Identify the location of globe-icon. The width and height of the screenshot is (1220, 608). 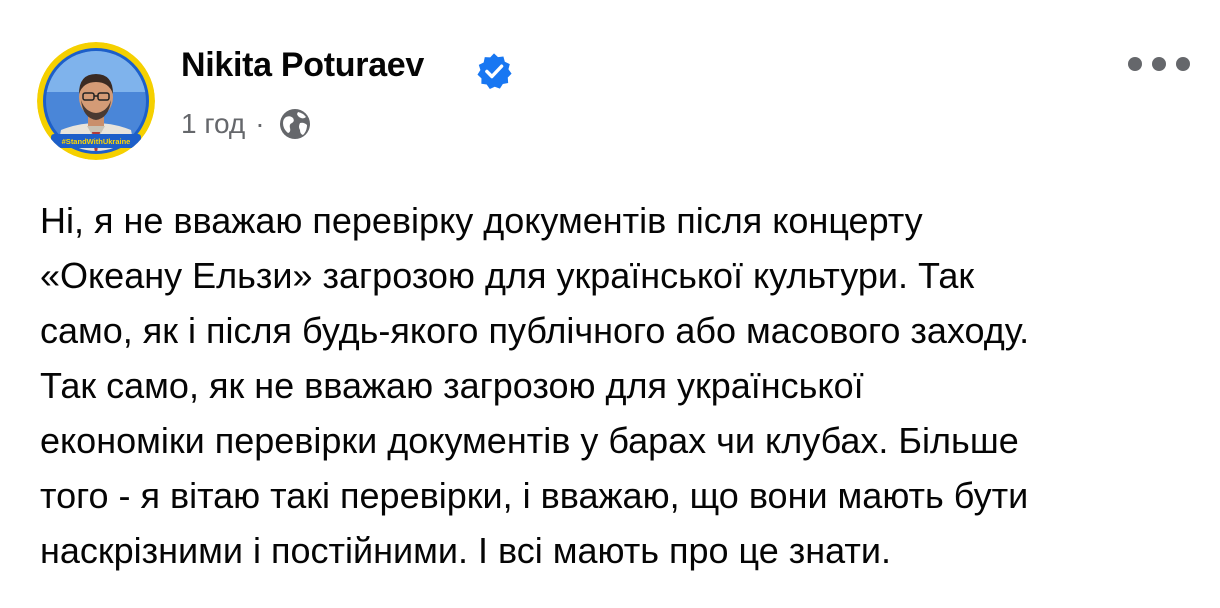
(295, 124).